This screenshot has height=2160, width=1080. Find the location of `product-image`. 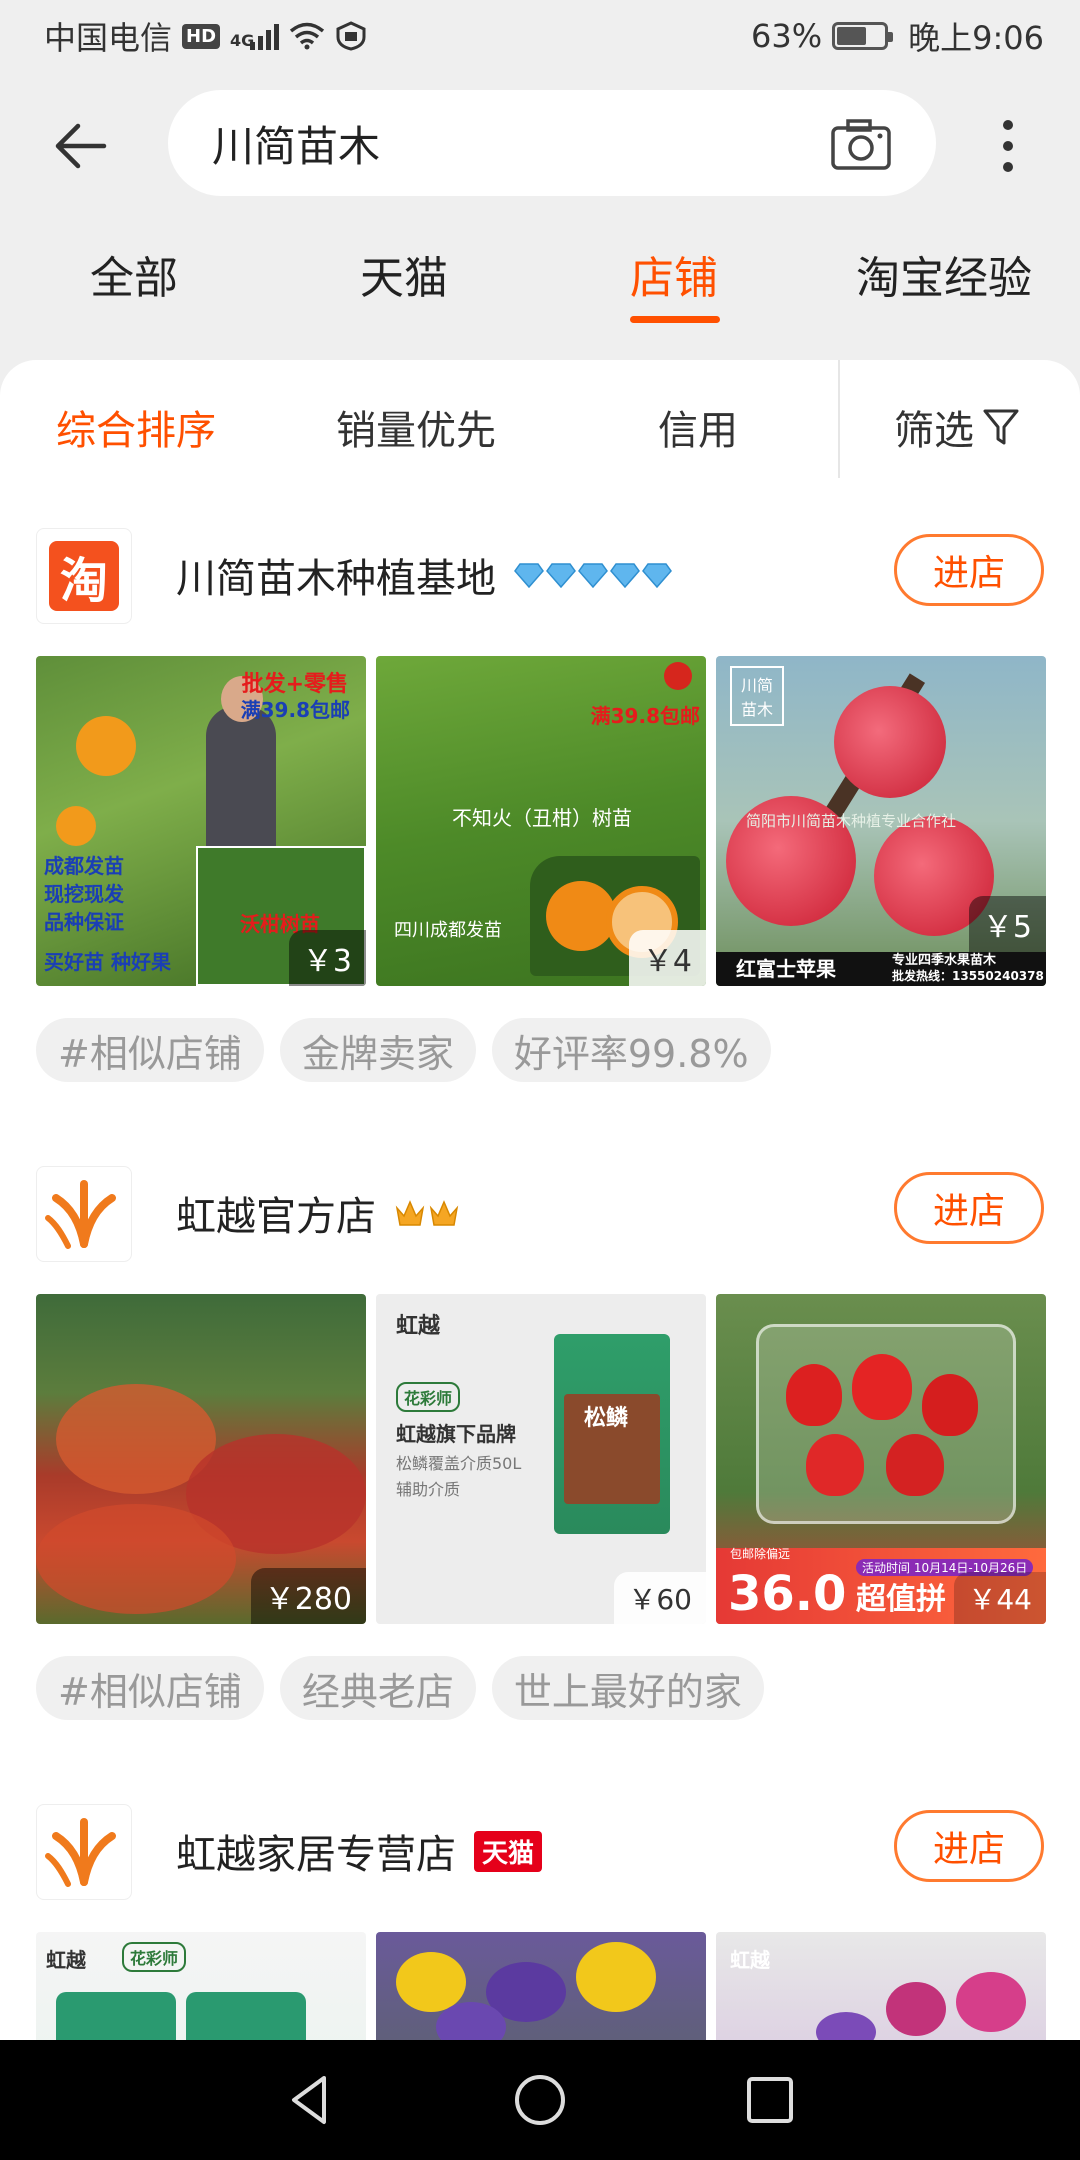

product-image is located at coordinates (541, 1986).